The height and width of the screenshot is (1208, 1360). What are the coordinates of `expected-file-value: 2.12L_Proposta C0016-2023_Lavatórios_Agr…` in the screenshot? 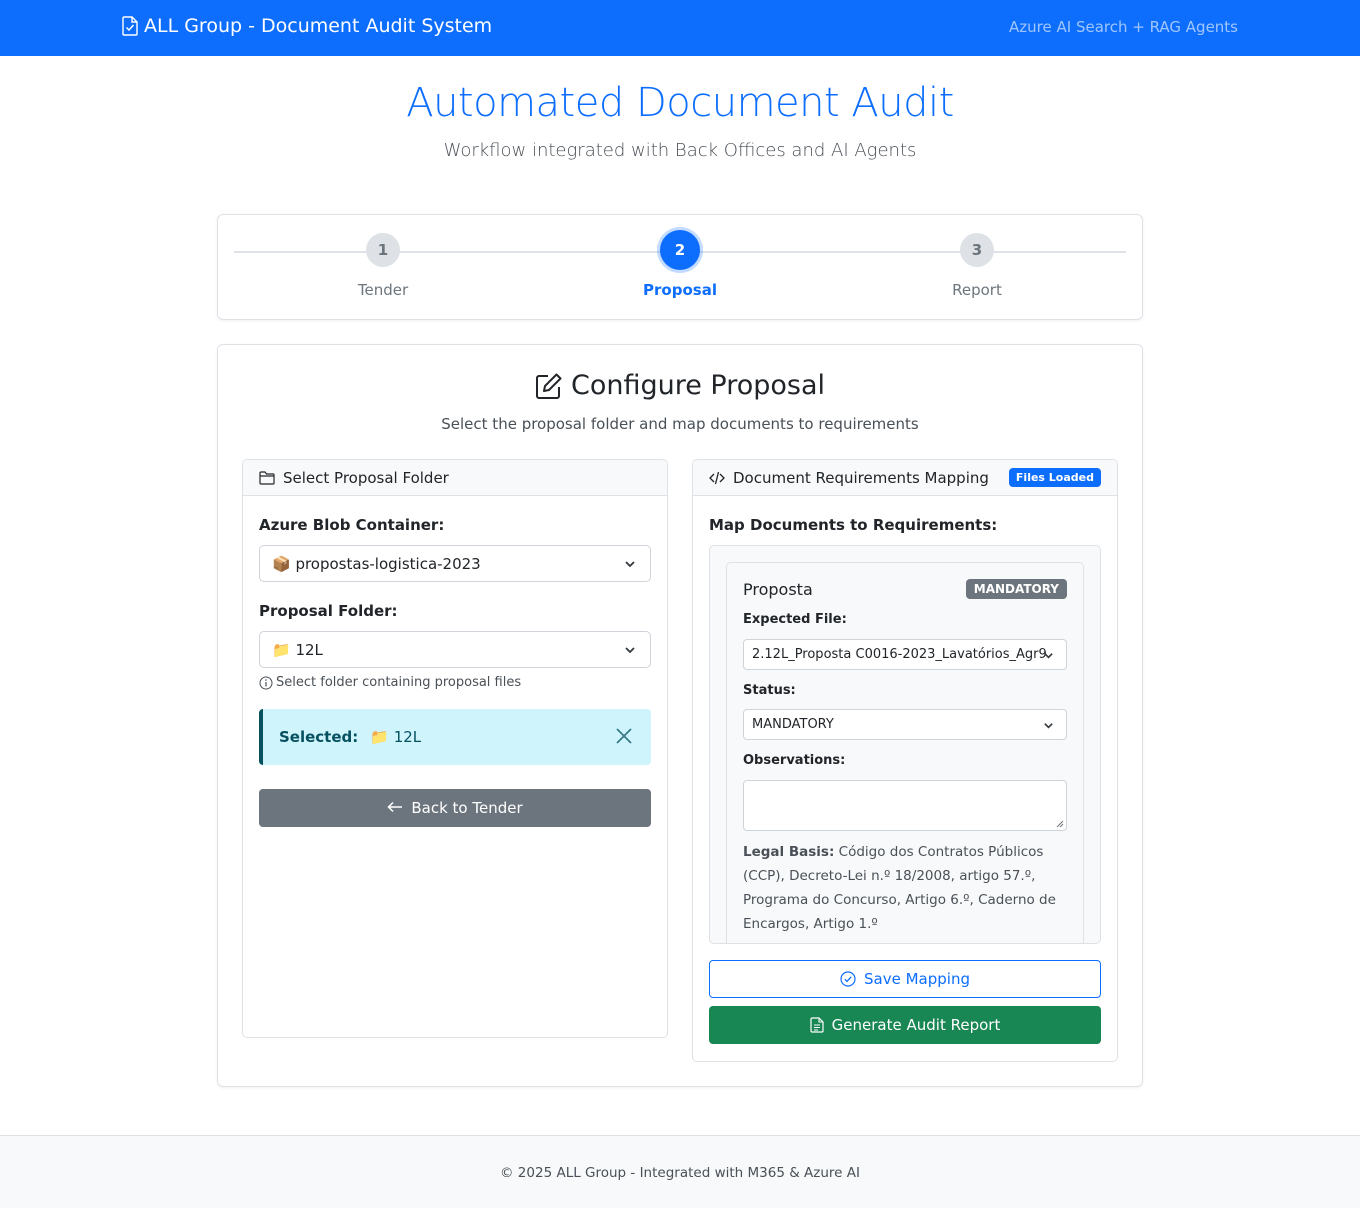 It's located at (899, 654).